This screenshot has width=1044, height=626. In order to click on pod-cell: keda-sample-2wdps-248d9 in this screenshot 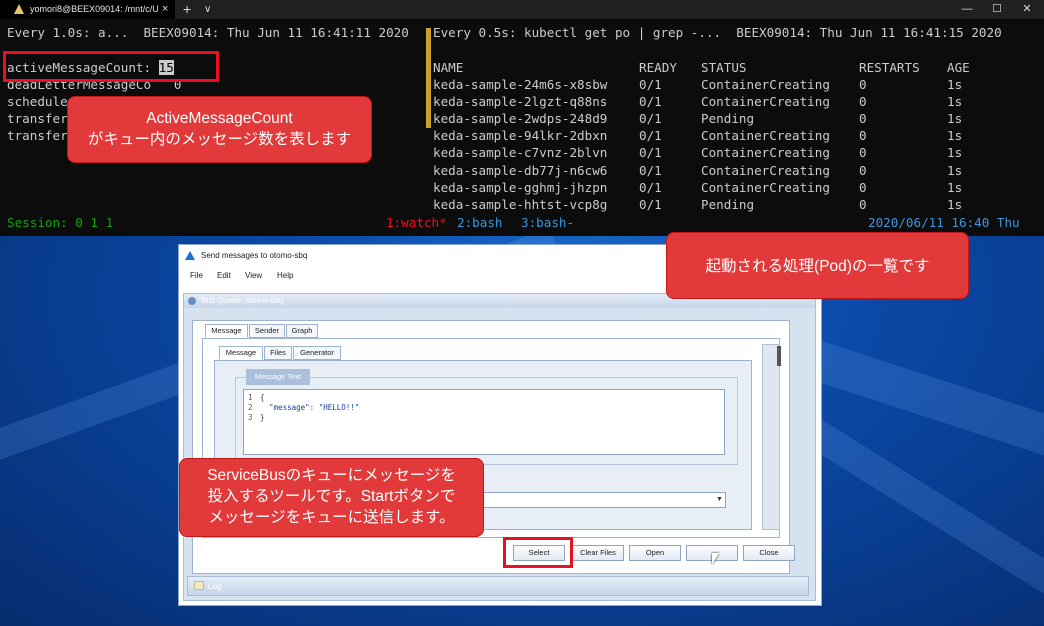, I will do `click(520, 119)`.